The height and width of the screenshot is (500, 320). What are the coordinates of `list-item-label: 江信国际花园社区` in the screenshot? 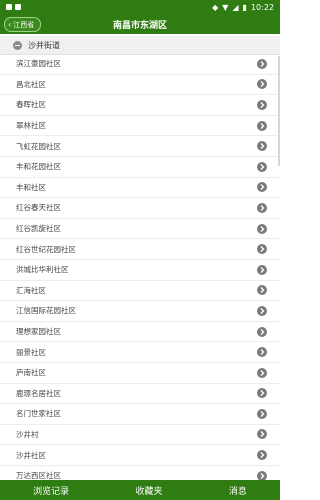 It's located at (46, 311).